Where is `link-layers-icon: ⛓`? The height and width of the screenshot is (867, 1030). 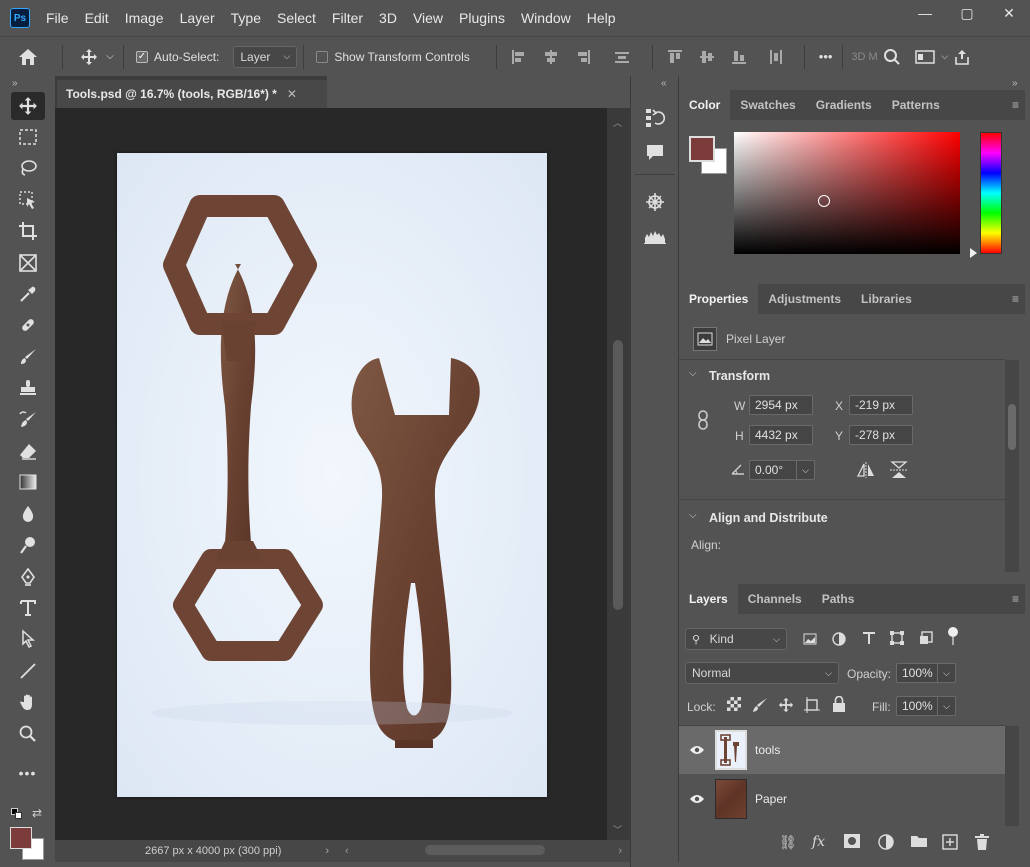 link-layers-icon: ⛓ is located at coordinates (788, 842).